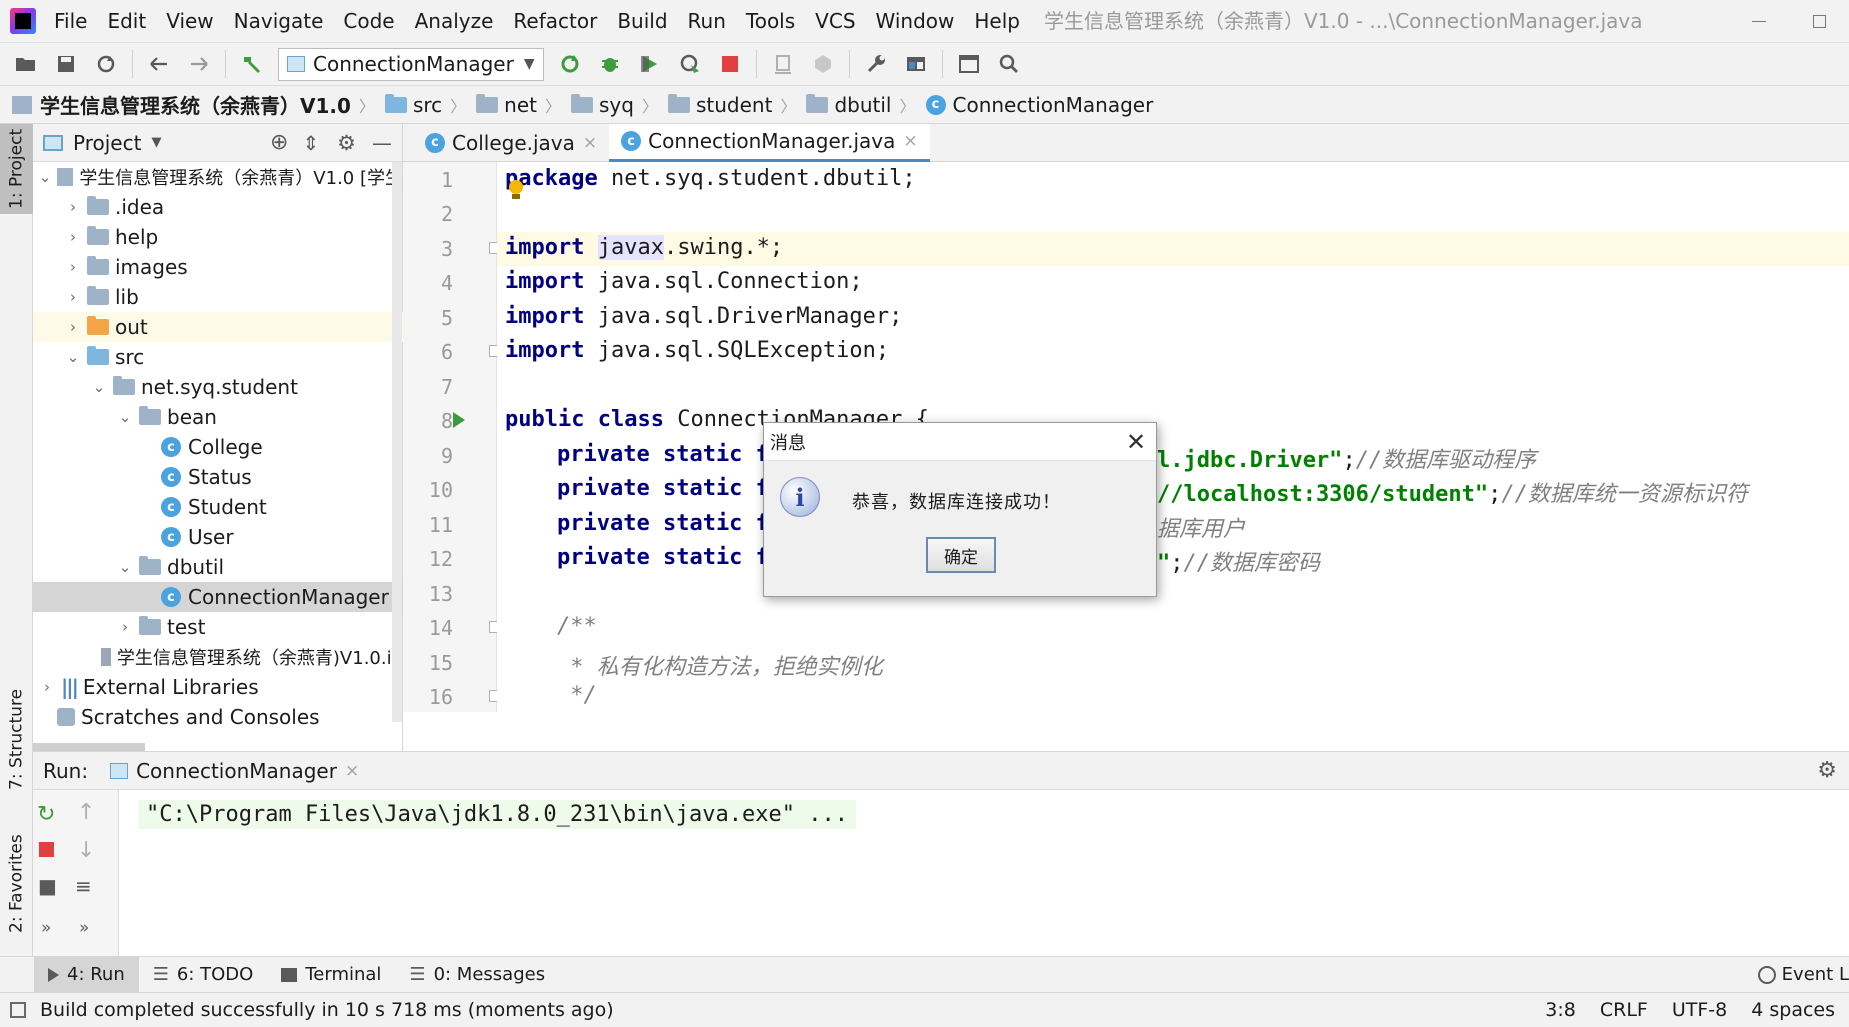 Image resolution: width=1849 pixels, height=1027 pixels. I want to click on menu-window: Window, so click(915, 21).